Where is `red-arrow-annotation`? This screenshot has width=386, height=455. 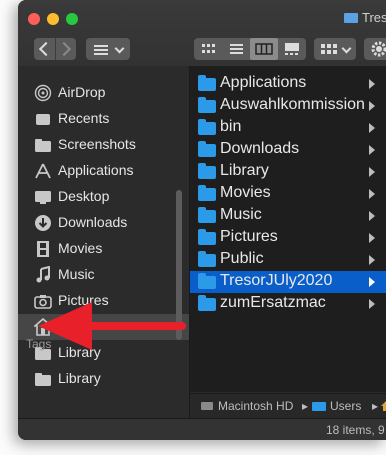 red-arrow-annotation is located at coordinates (112, 326).